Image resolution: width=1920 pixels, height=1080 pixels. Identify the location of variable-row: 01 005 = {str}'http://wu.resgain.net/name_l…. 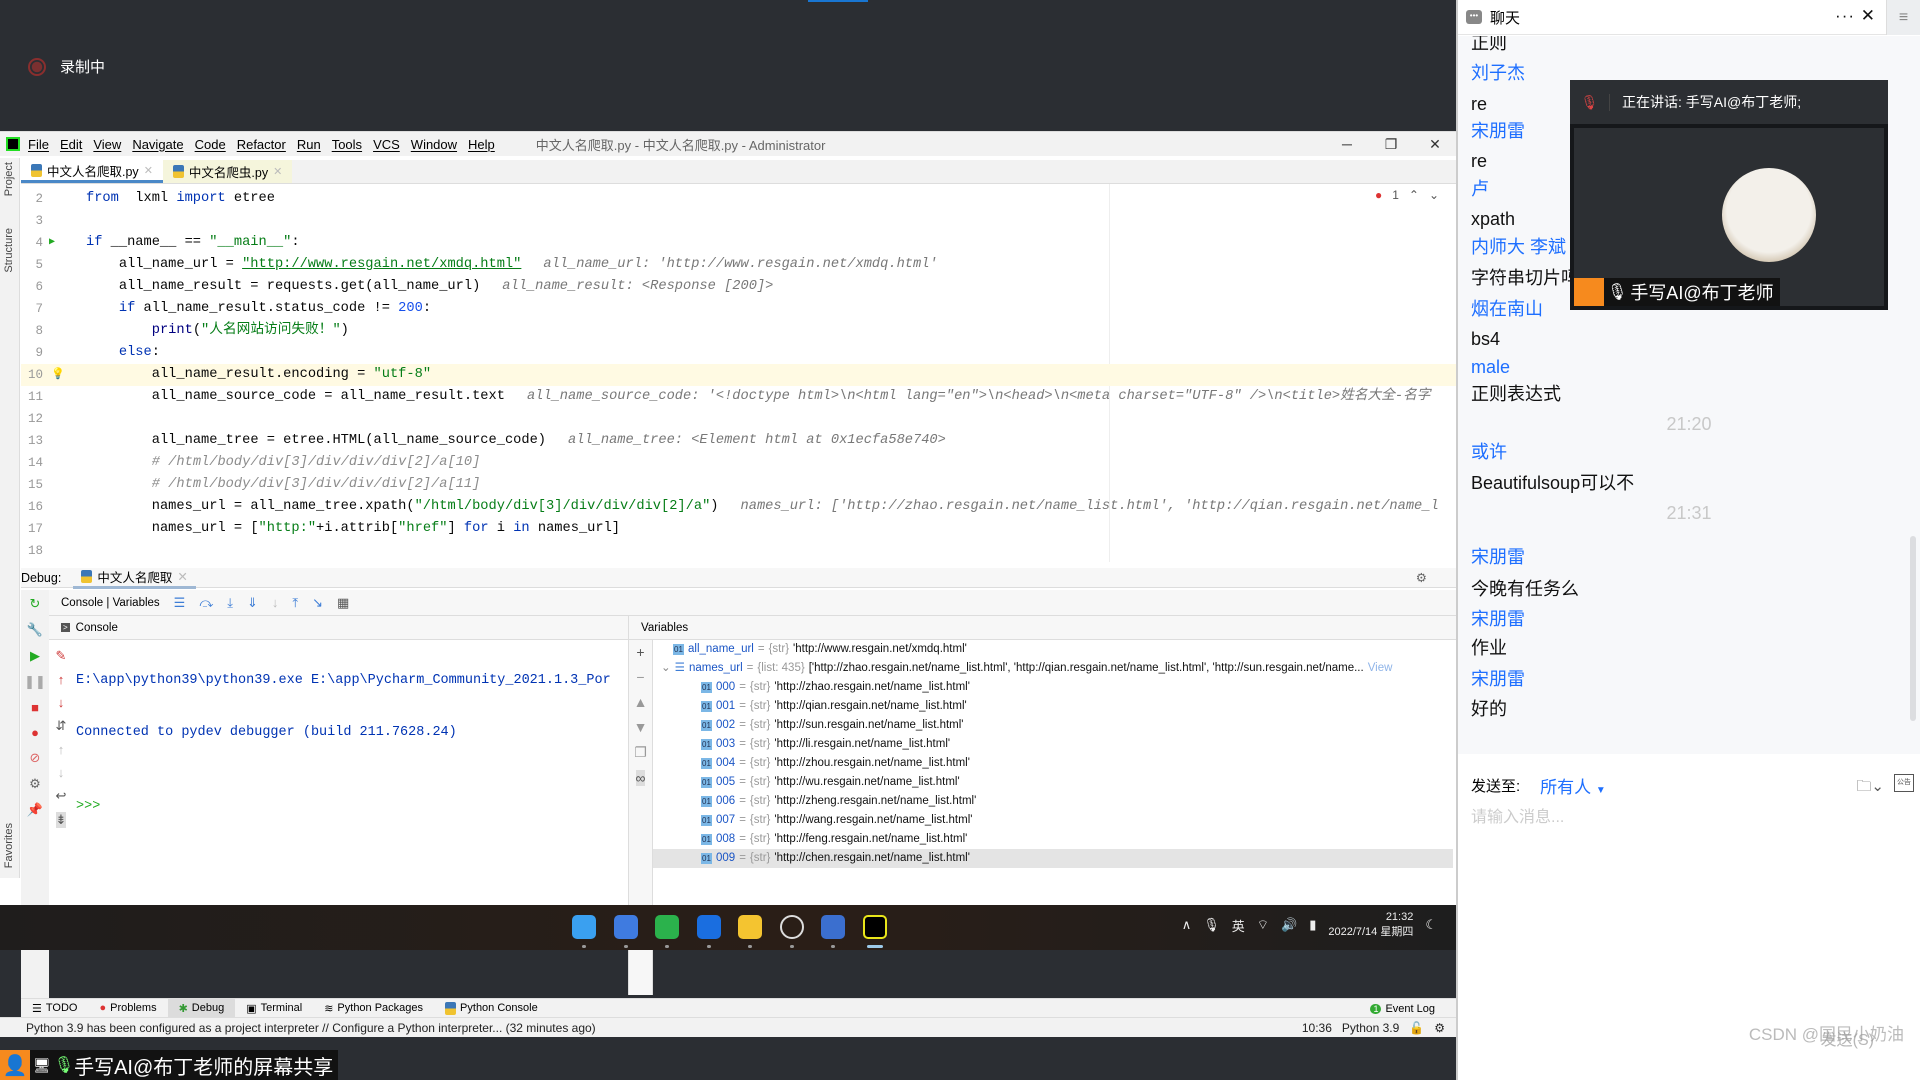
(1053, 782).